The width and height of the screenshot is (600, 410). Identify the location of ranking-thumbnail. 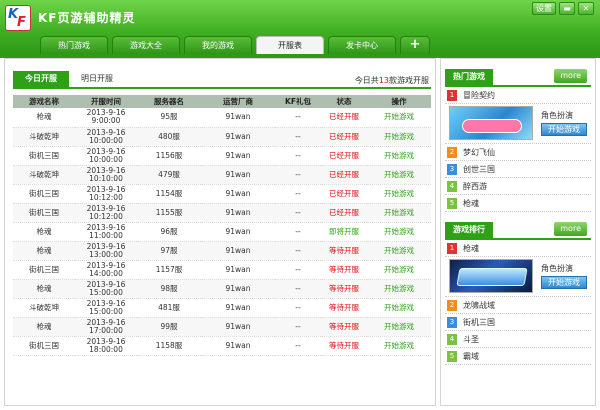
(491, 276).